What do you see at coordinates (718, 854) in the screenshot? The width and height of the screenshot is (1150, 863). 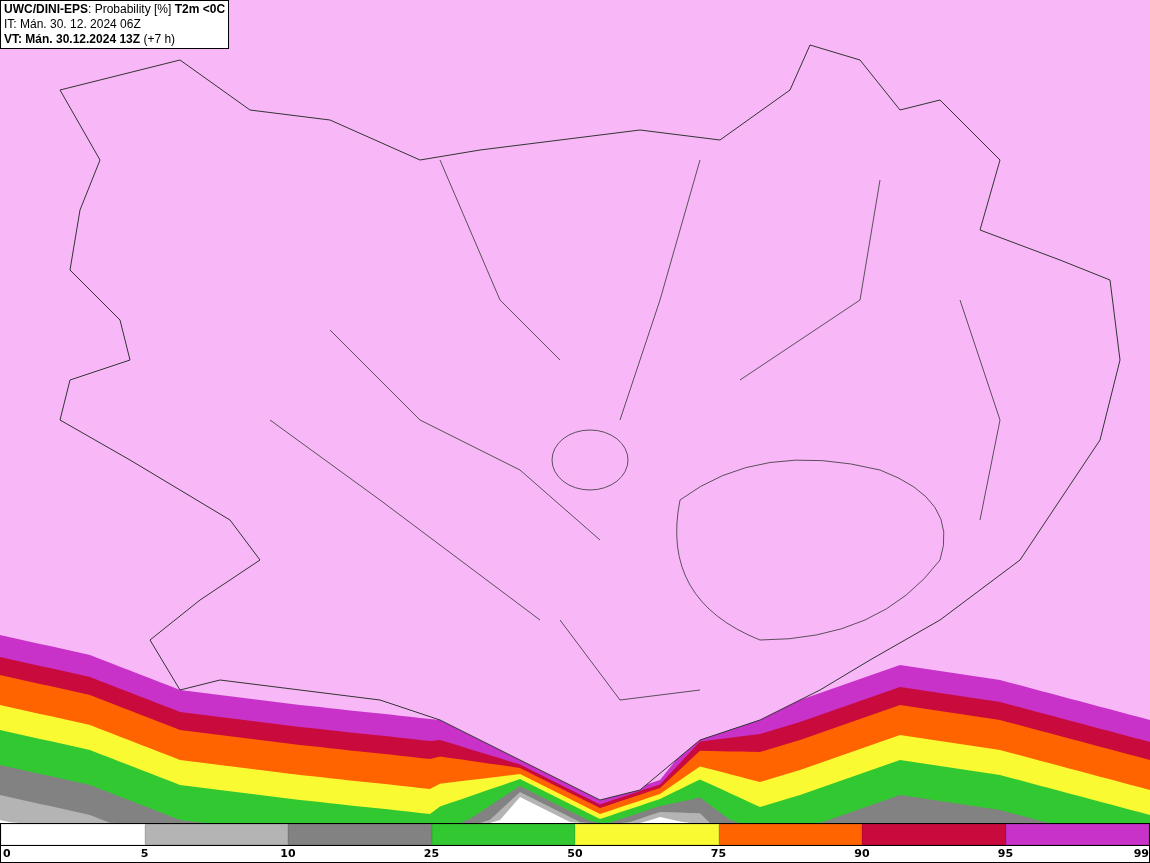 I see `legend-label: 75` at bounding box center [718, 854].